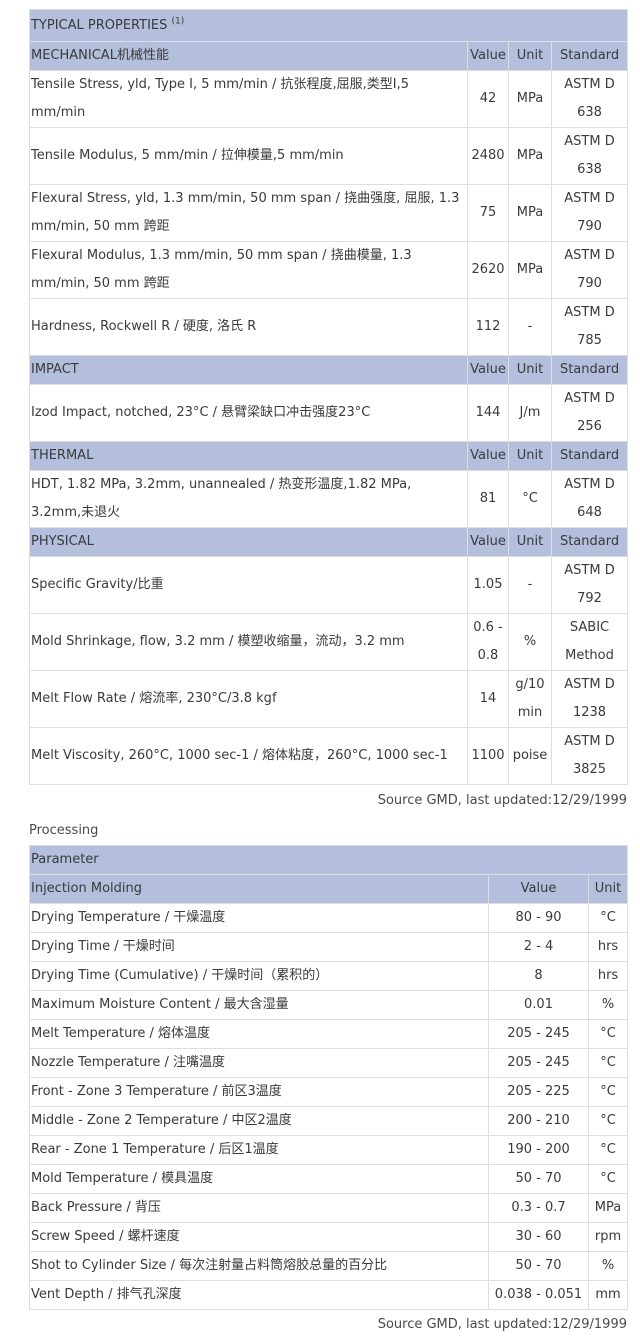 The height and width of the screenshot is (1340, 640). I want to click on table-row: Mold Temperature / 模具温度 50 - 70 °C, so click(329, 1179).